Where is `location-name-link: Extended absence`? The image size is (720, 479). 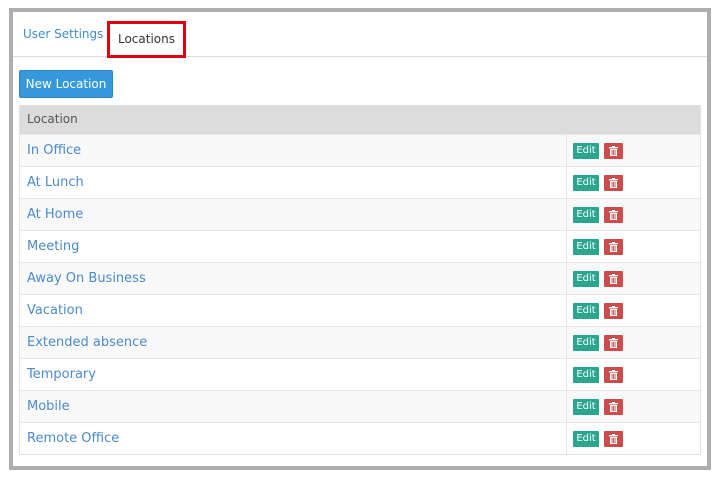
location-name-link: Extended absence is located at coordinates (87, 342).